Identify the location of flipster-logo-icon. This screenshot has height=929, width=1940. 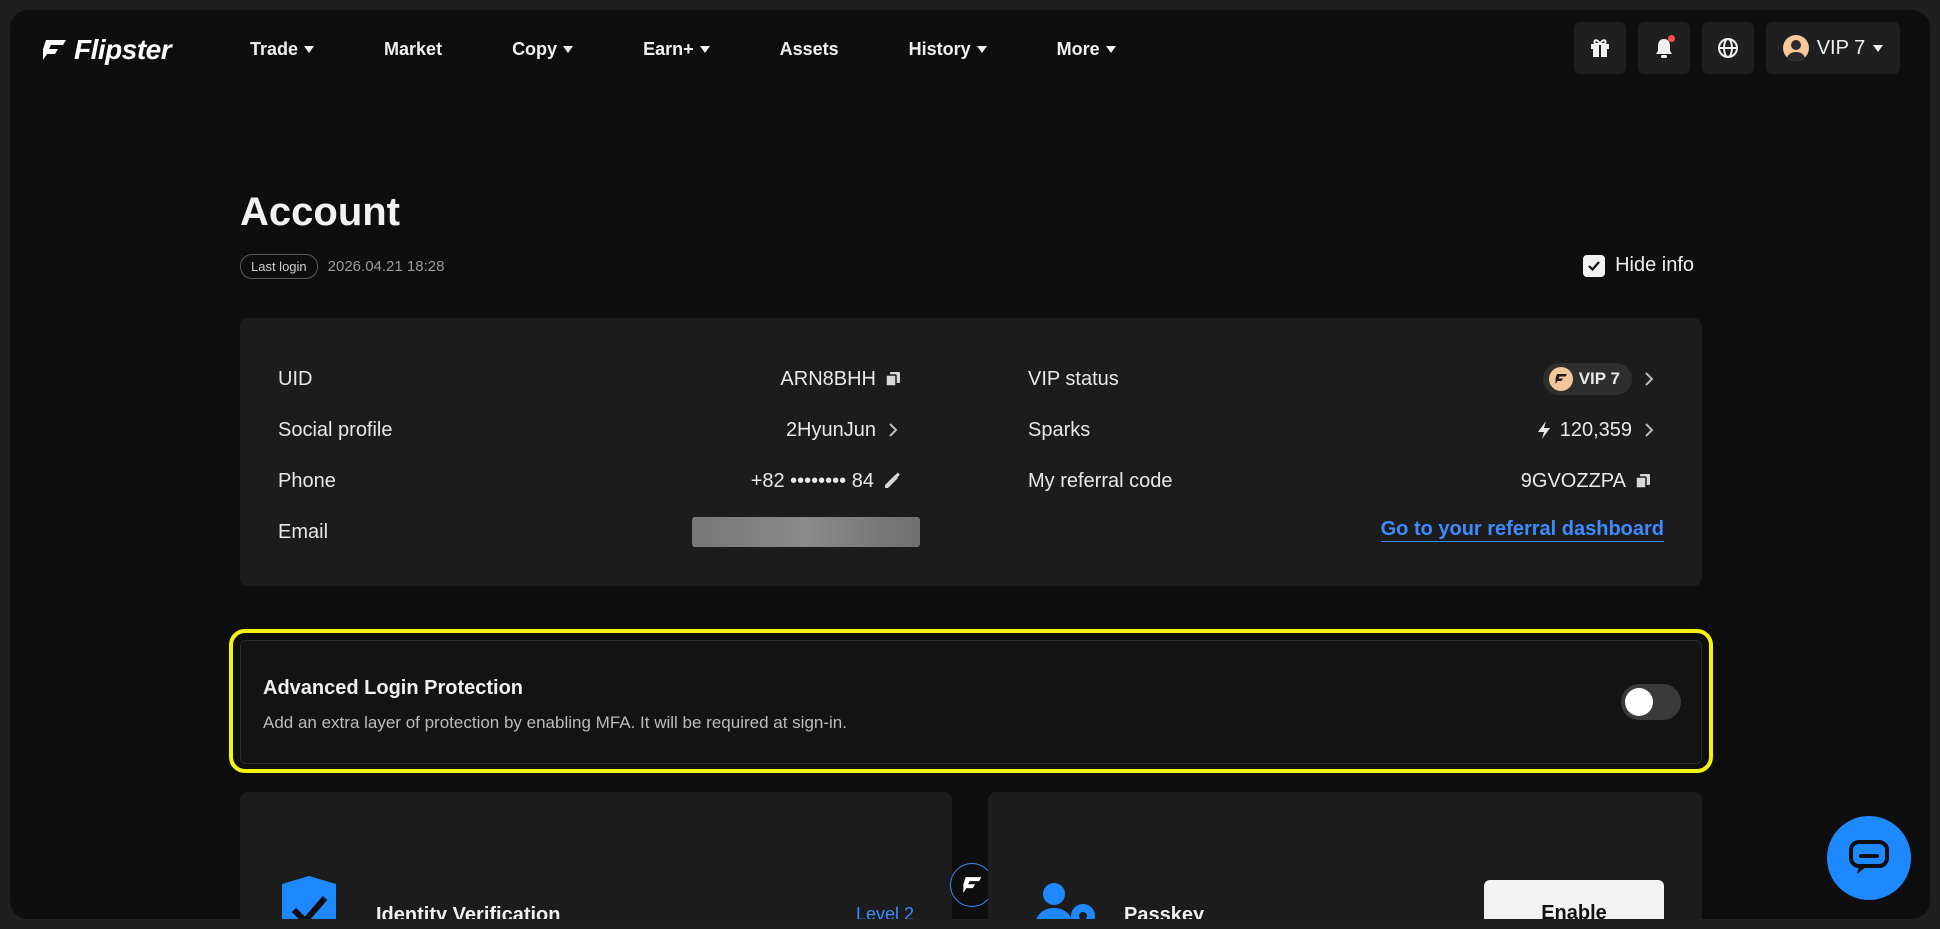
(54, 50).